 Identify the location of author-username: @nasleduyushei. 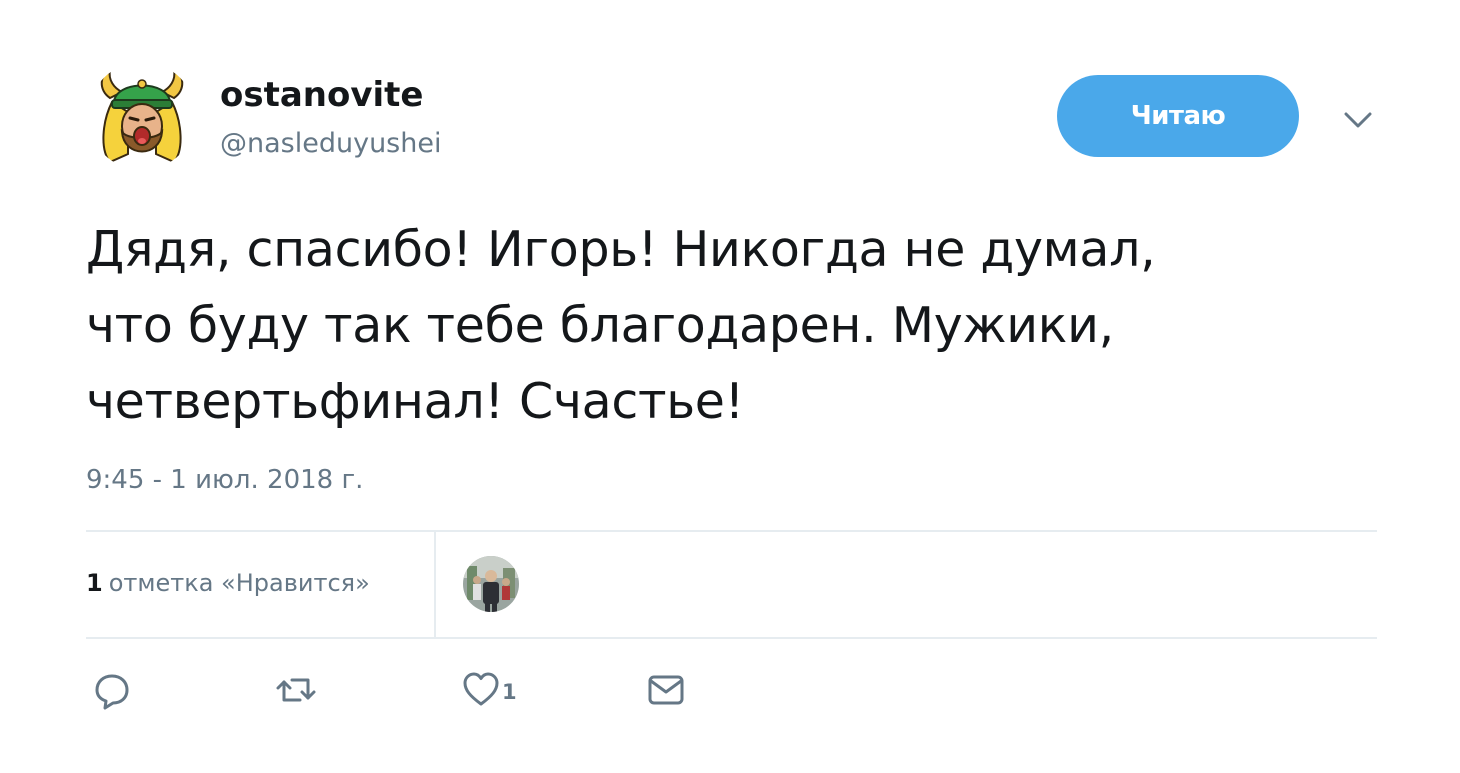
(330, 144).